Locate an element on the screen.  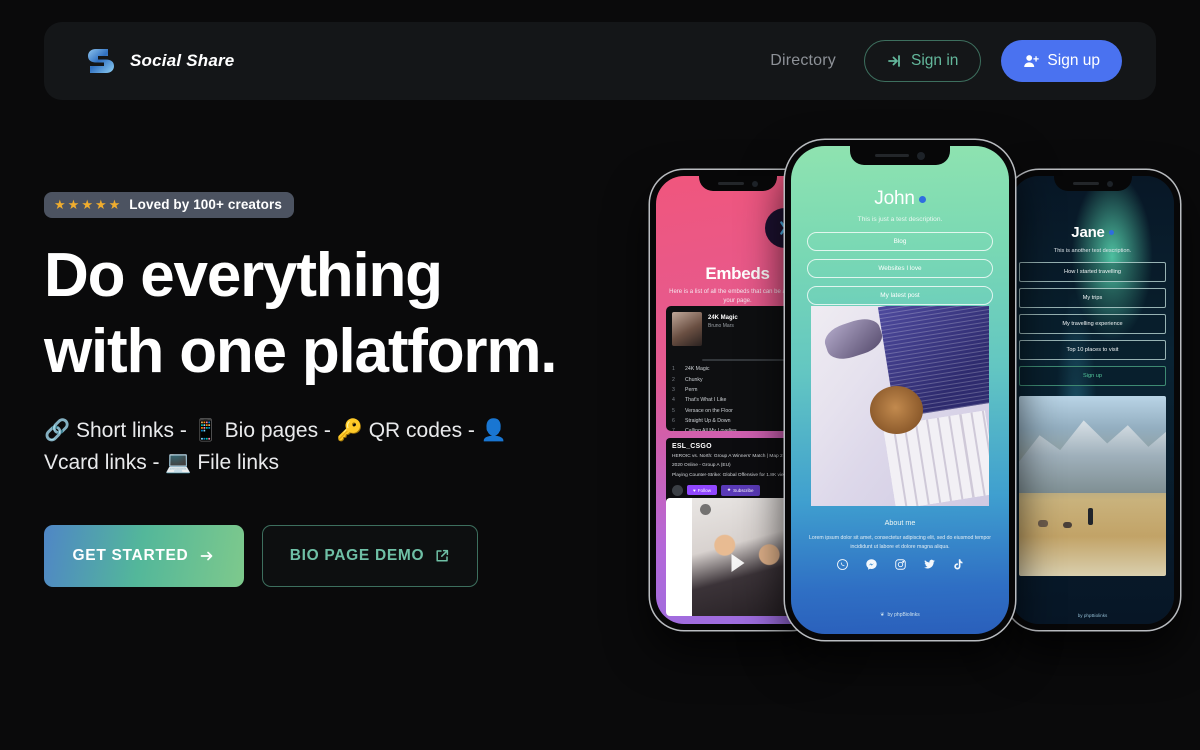
leaf-icon: ❦ is located at coordinates (882, 615).